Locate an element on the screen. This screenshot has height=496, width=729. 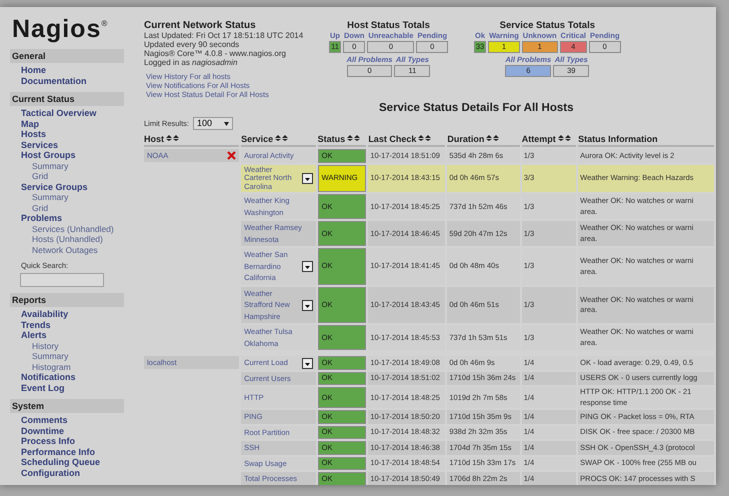
column-header-cell: Last Check is located at coordinates (407, 141).